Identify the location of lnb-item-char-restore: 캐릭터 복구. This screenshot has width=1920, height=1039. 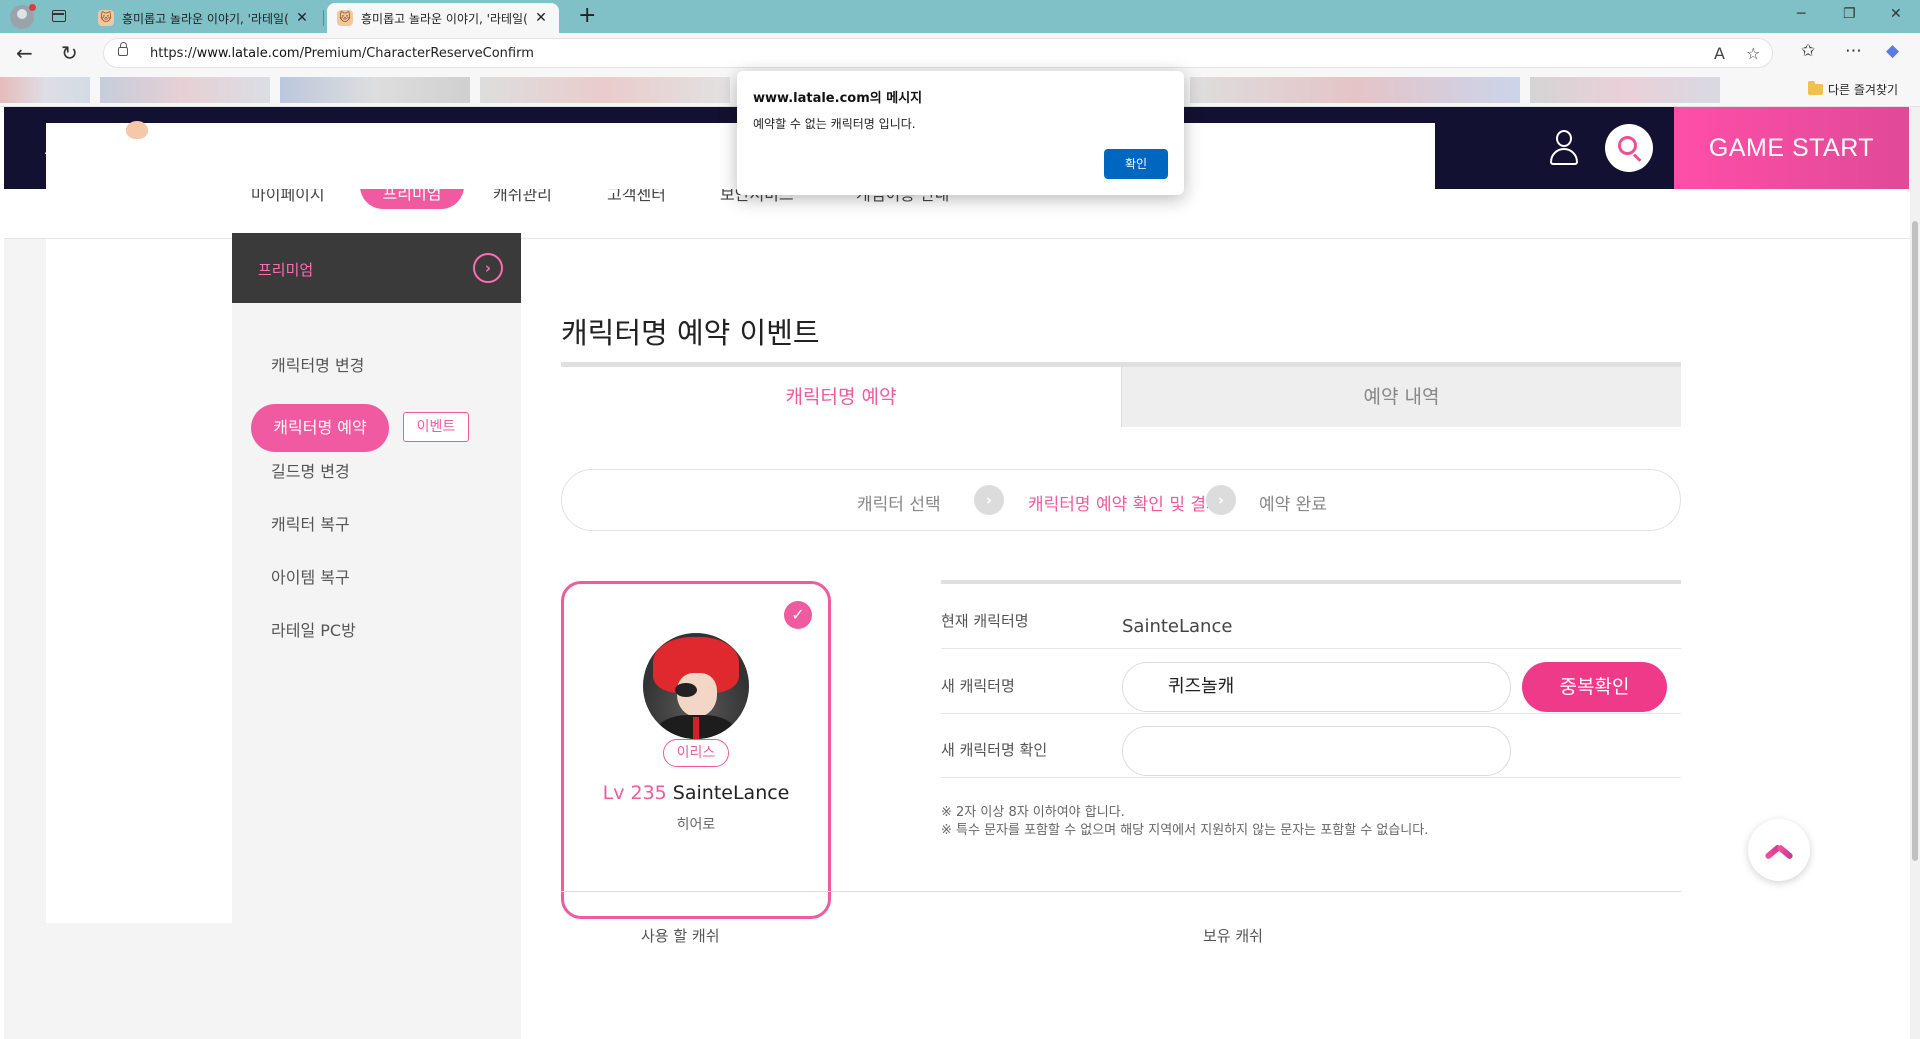
(310, 523).